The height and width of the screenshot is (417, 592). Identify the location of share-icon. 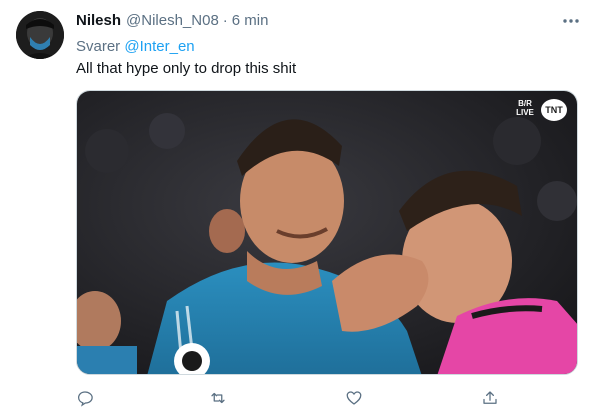
(490, 397).